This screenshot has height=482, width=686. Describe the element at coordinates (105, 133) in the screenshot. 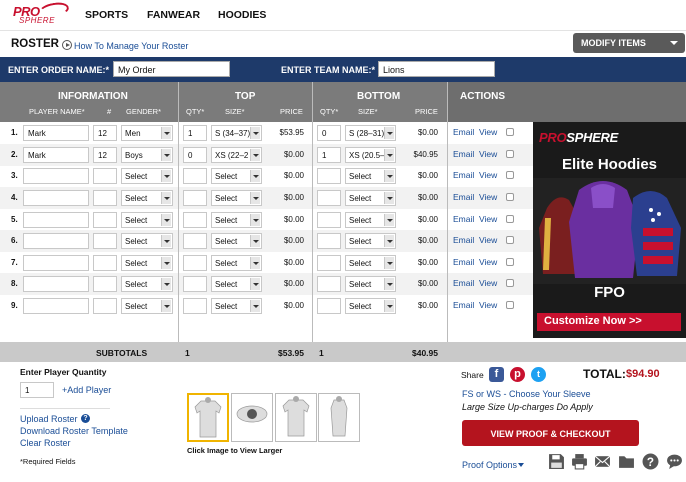

I see `player-number-input: 12` at that location.